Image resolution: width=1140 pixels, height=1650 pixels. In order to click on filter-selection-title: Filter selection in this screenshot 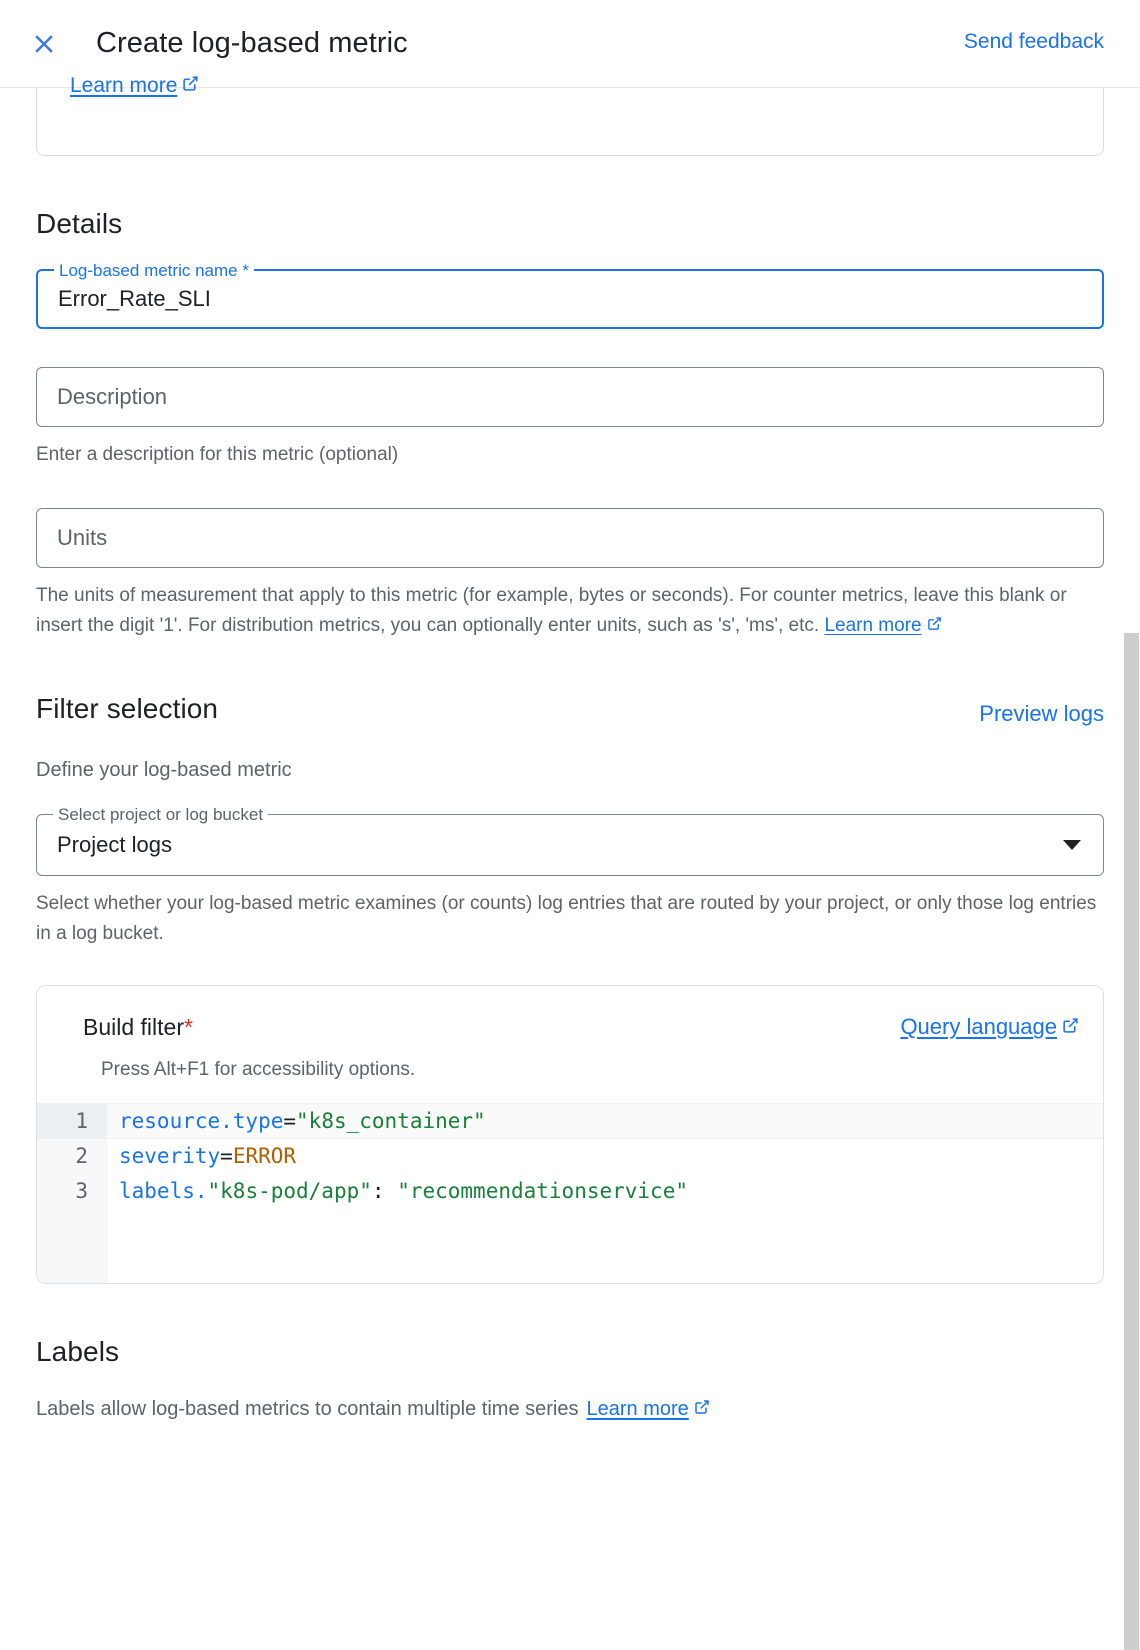, I will do `click(127, 708)`.